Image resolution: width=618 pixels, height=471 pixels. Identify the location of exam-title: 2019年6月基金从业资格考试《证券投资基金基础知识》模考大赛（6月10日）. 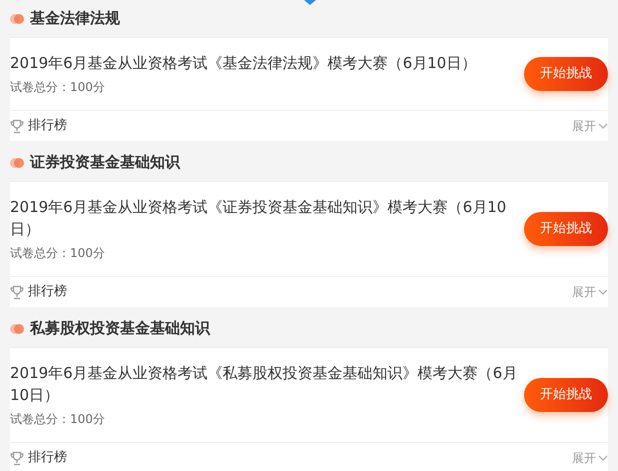
(259, 218).